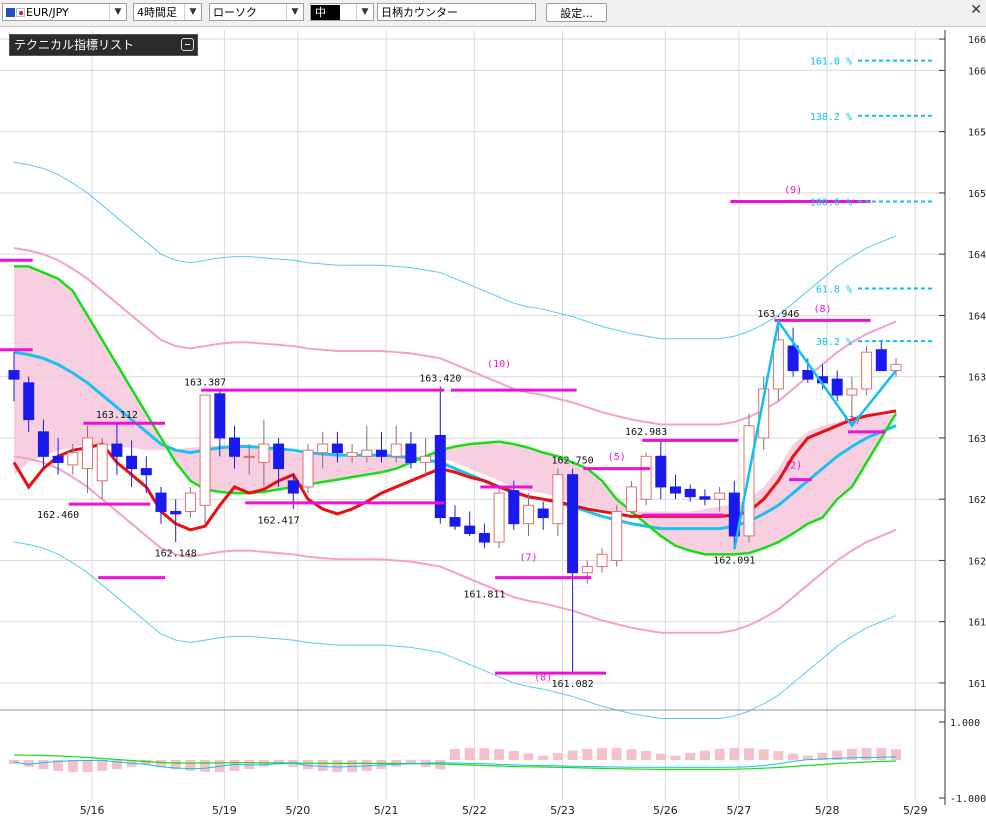 Image resolution: width=986 pixels, height=820 pixels. I want to click on eu-flag-icon, so click(10, 12).